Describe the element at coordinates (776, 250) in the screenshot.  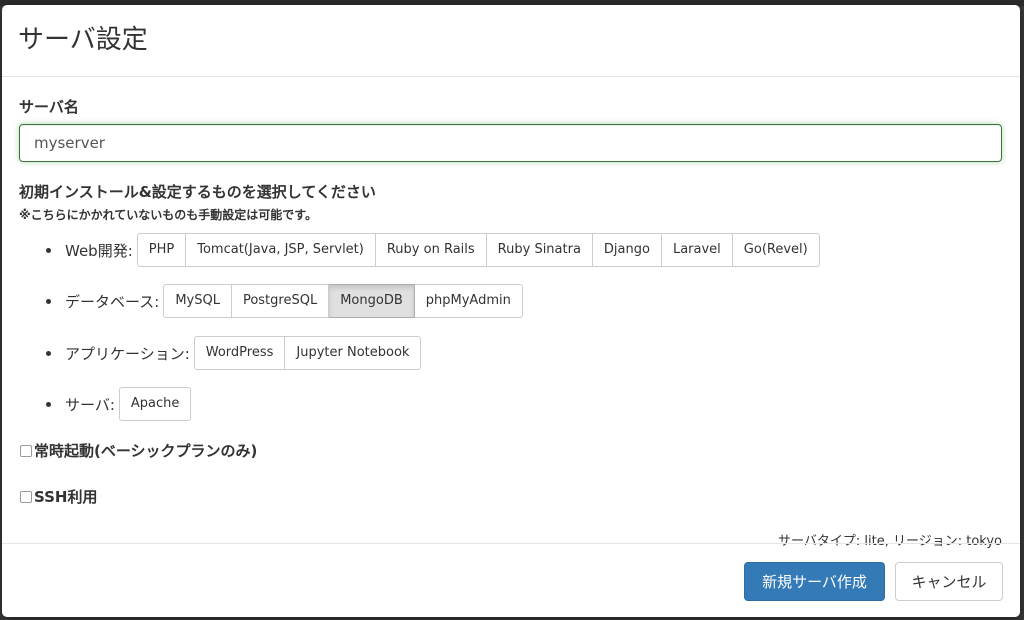
I see `option-go-revel: Go(Revel)` at that location.